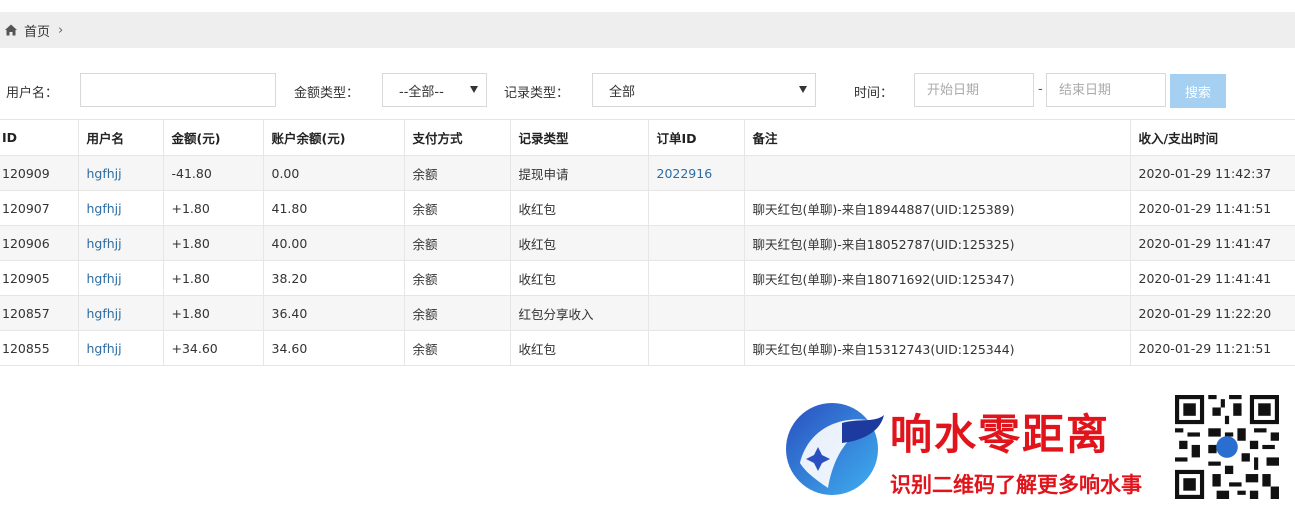 The image size is (1295, 517). Describe the element at coordinates (1000, 434) in the screenshot. I see `watermark-title: 响水零距离` at that location.